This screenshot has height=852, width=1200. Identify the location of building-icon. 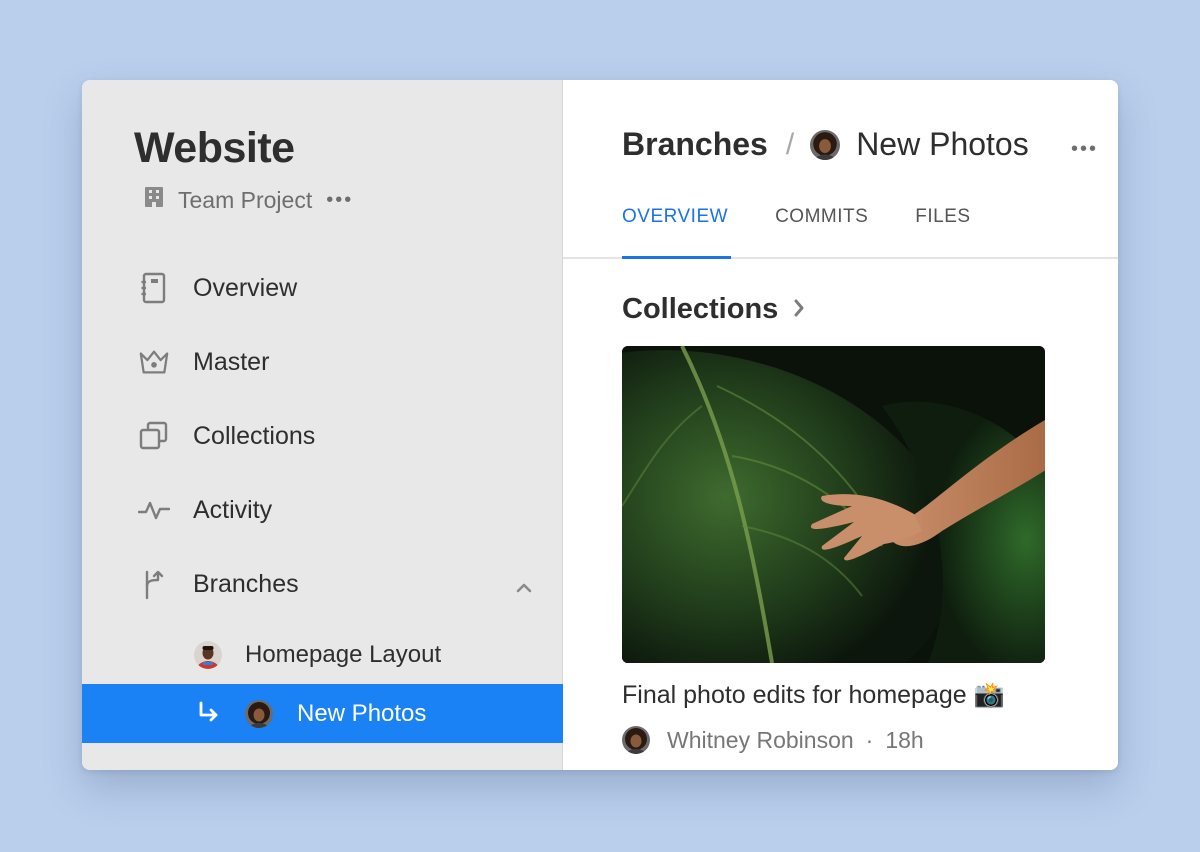
(154, 200).